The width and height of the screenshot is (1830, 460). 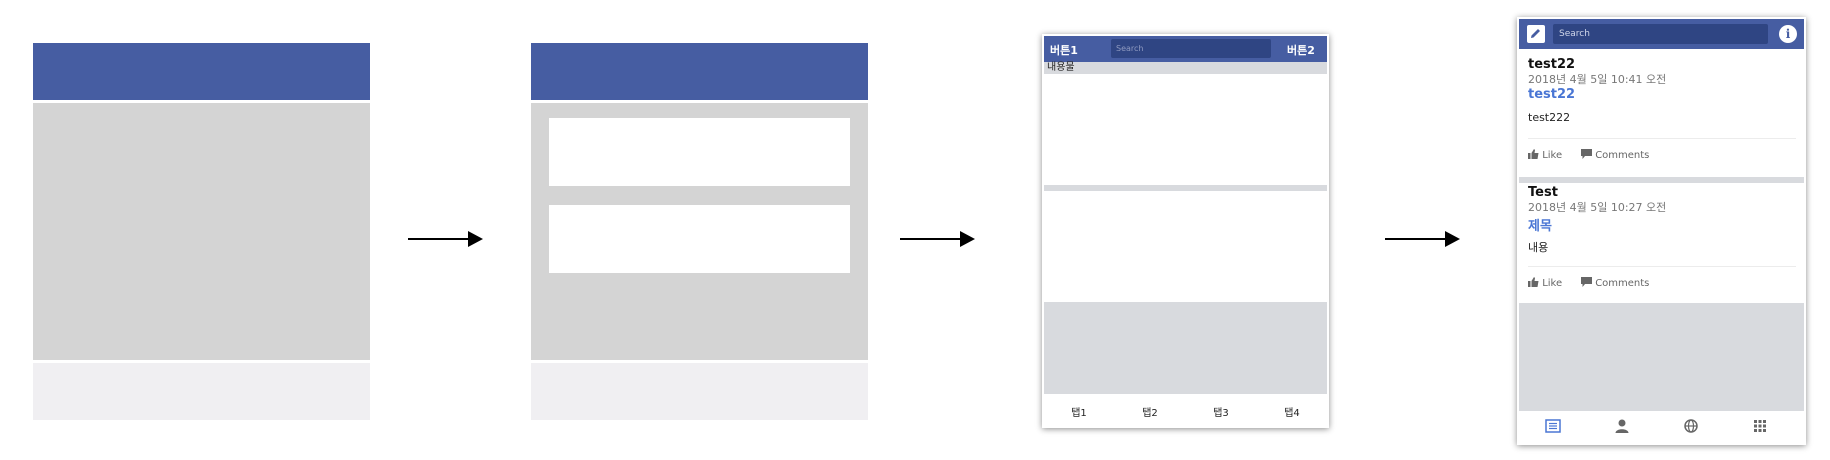 I want to click on person-icon-glyph, so click(x=1622, y=426).